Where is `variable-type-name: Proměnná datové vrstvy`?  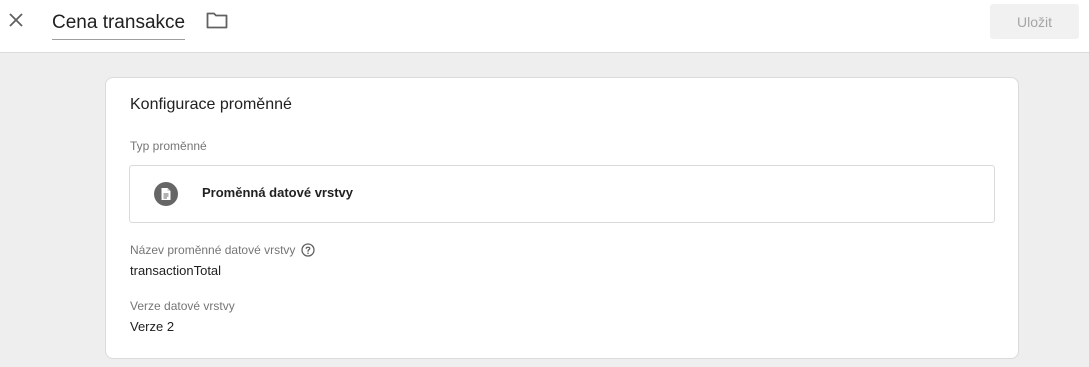
variable-type-name: Proměnná datové vrstvy is located at coordinates (278, 192).